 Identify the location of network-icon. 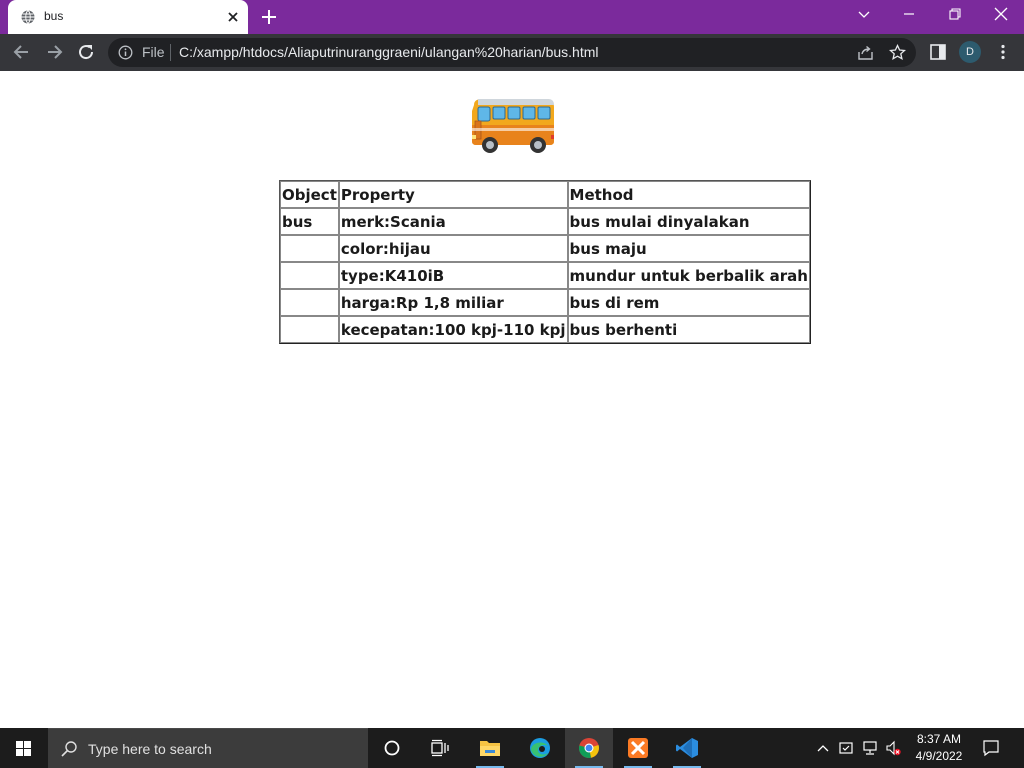
(870, 748).